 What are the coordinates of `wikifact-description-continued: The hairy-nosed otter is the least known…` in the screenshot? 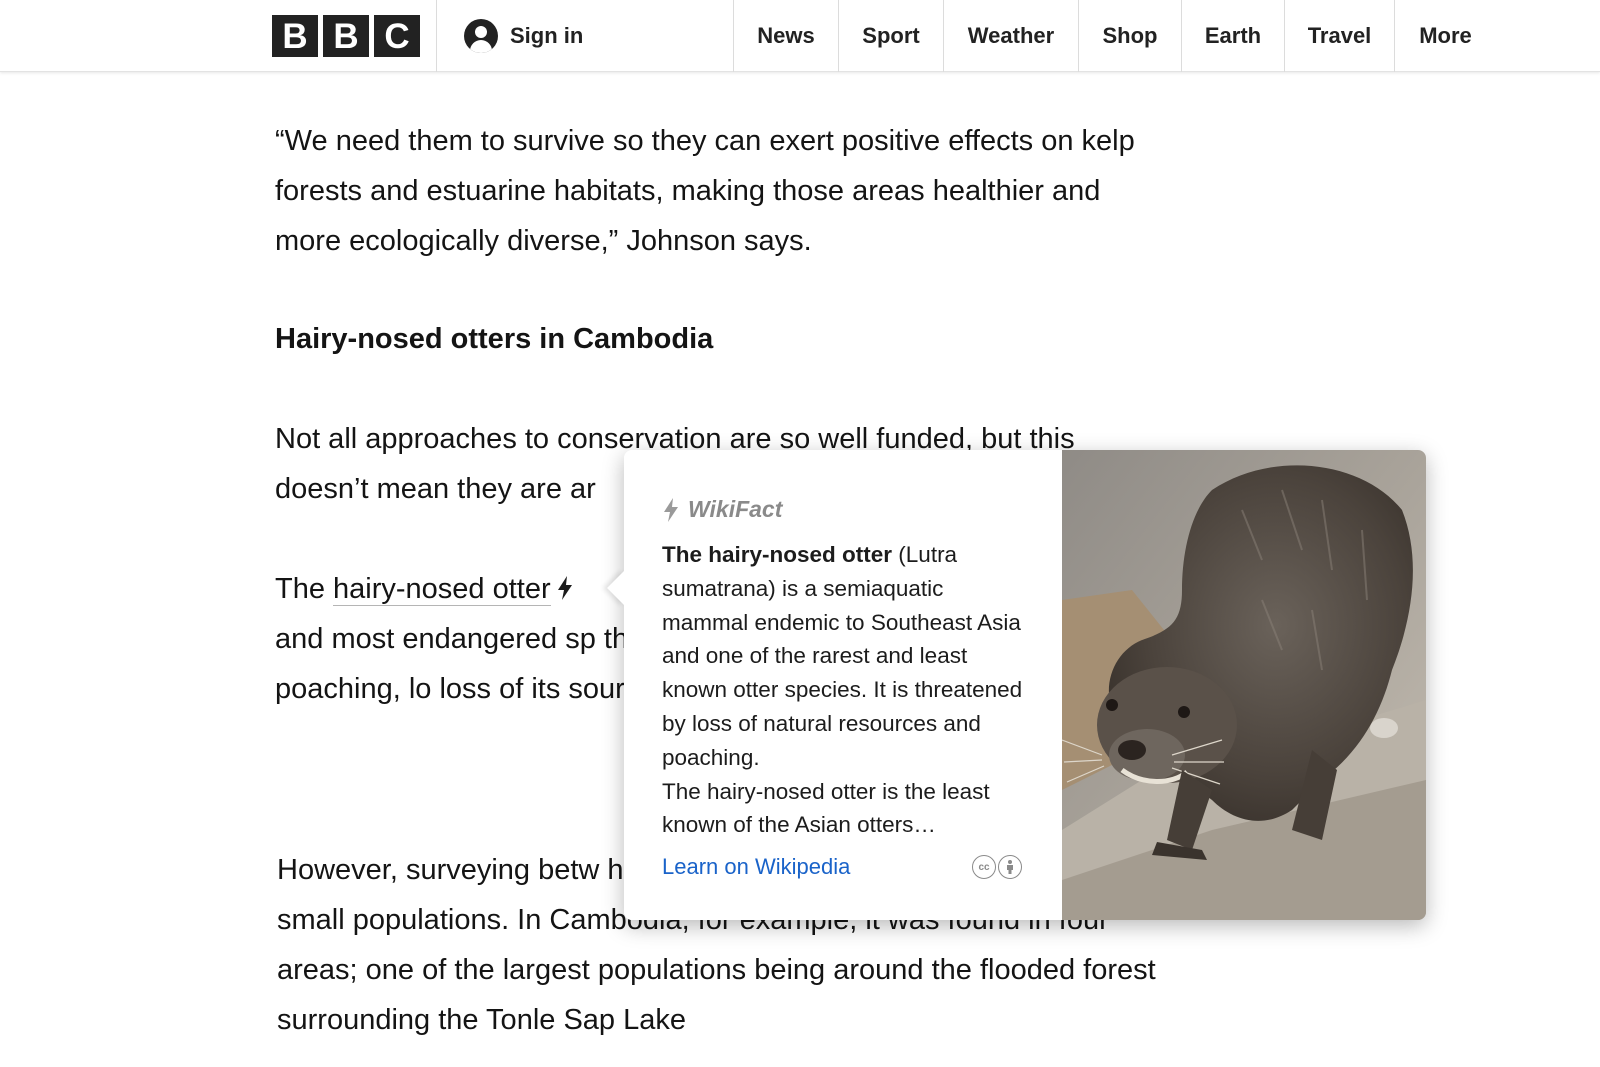 It's located at (826, 808).